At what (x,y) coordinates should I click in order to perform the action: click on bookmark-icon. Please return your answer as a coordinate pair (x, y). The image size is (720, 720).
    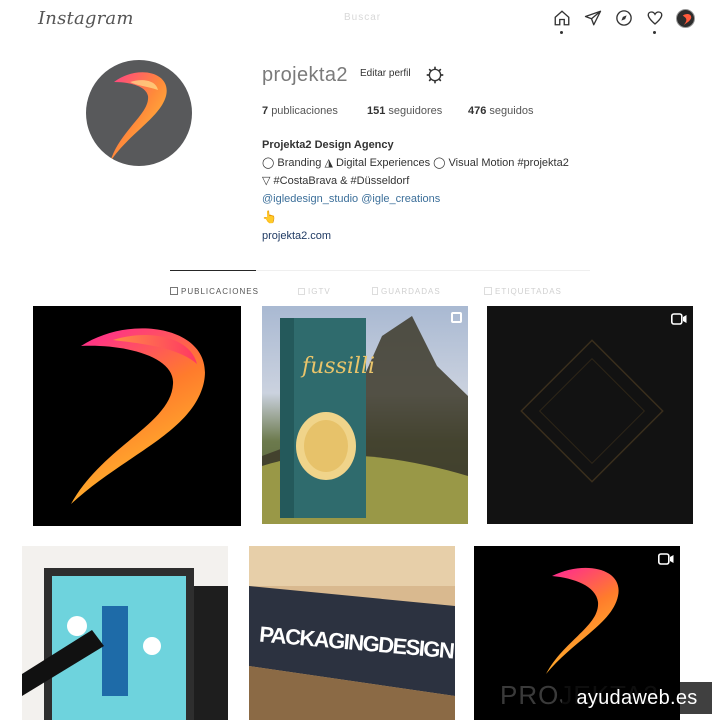
    Looking at the image, I should click on (375, 291).